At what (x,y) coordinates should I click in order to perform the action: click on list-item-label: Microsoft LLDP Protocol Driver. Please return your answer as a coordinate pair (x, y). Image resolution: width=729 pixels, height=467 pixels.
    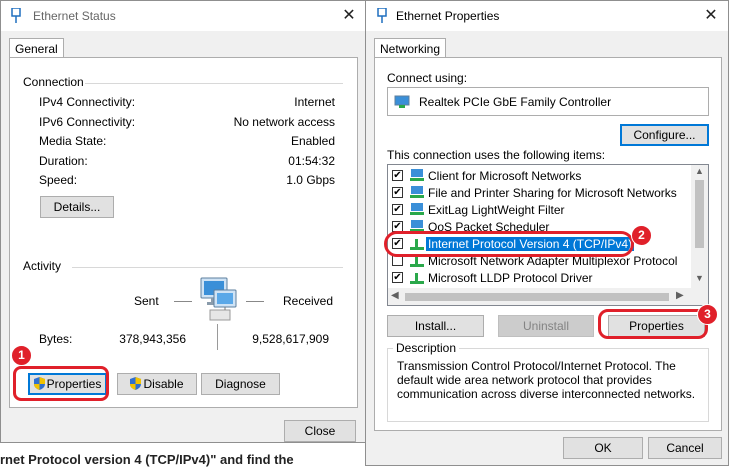
    Looking at the image, I should click on (510, 278).